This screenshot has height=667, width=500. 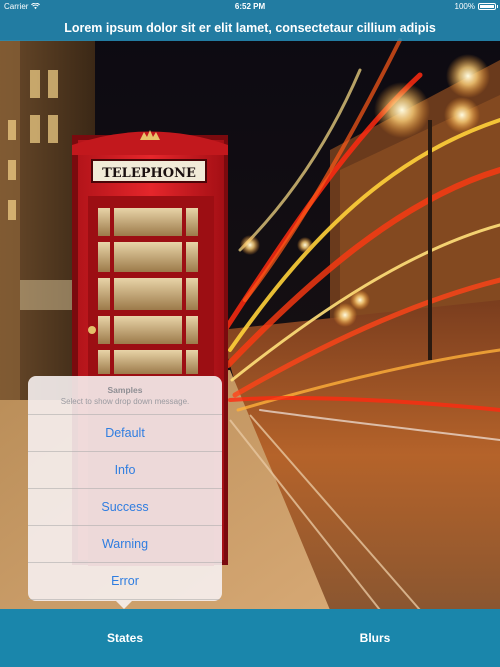 What do you see at coordinates (125, 507) in the screenshot?
I see `popover-item-success: Success` at bounding box center [125, 507].